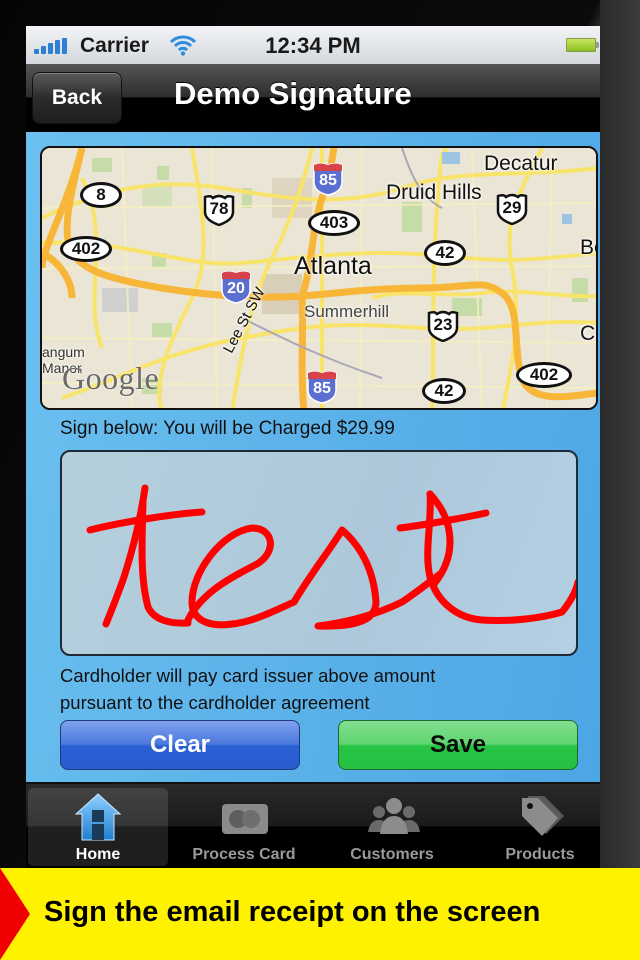 This screenshot has height=960, width=640. I want to click on interstate-85-bottom-label: 85, so click(322, 388).